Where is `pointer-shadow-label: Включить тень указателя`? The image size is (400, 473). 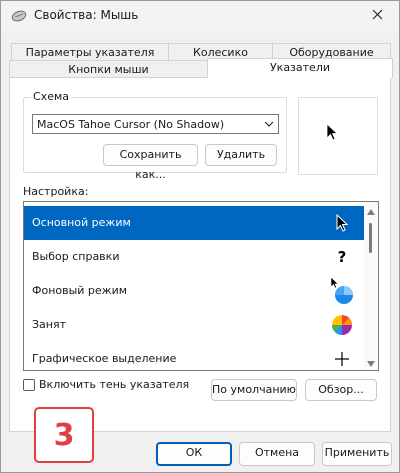
pointer-shadow-label: Включить тень указателя is located at coordinates (114, 384).